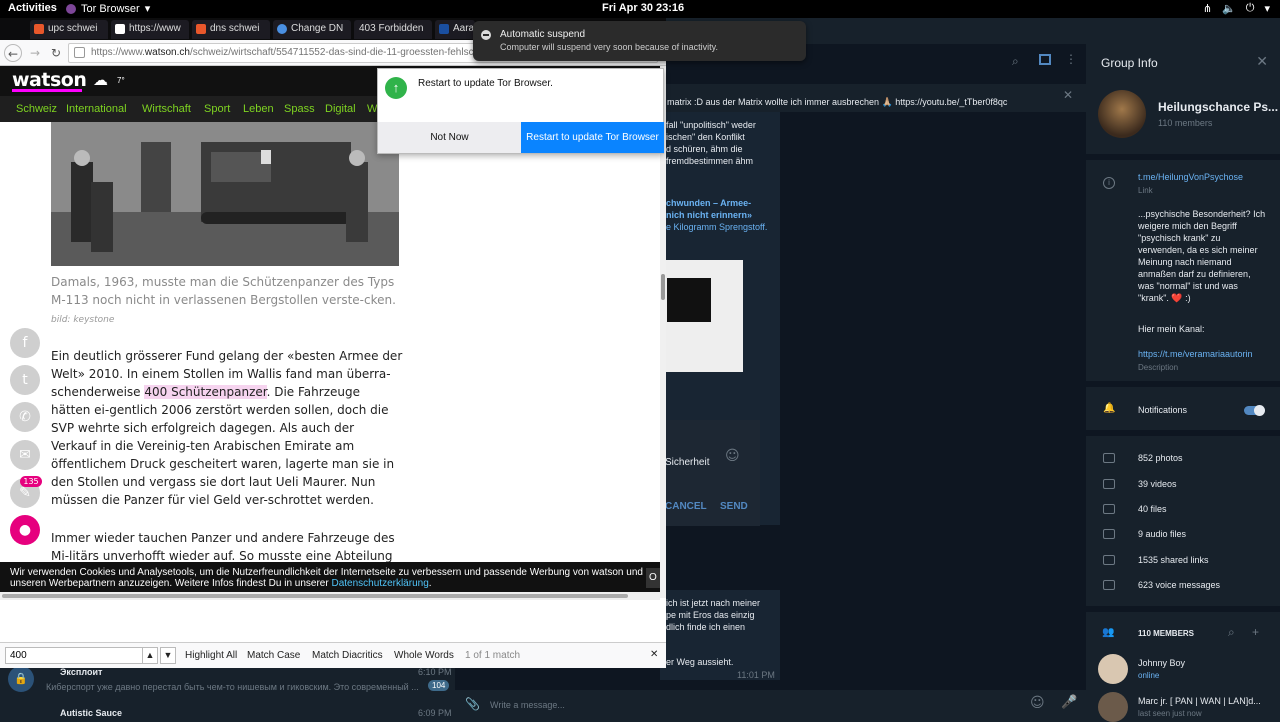  What do you see at coordinates (205, 392) in the screenshot?
I see `find-highlight: 400 Schützenpanzer` at bounding box center [205, 392].